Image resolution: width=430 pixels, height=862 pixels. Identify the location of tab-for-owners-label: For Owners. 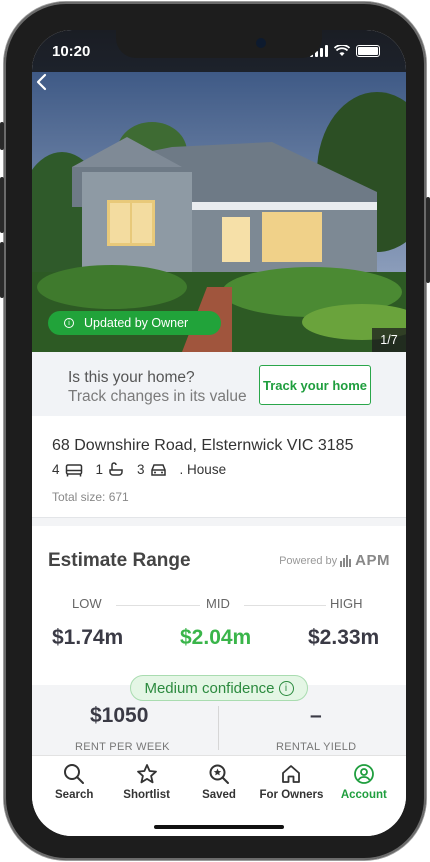
(291, 795).